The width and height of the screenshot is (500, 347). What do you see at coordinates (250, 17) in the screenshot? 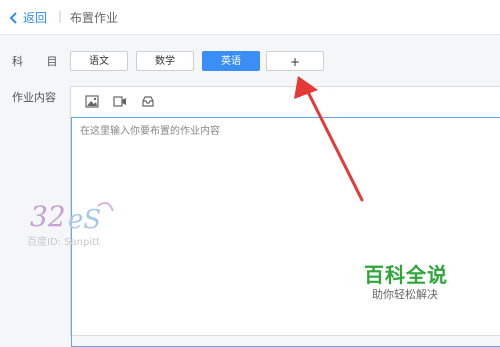
I see `top-bar: 返回 | 布置作业` at bounding box center [250, 17].